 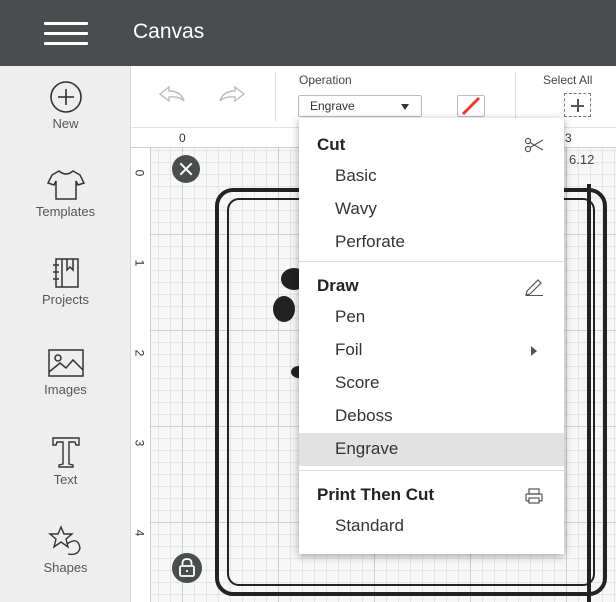 I want to click on menu-item-perforate: Perforate, so click(x=431, y=242).